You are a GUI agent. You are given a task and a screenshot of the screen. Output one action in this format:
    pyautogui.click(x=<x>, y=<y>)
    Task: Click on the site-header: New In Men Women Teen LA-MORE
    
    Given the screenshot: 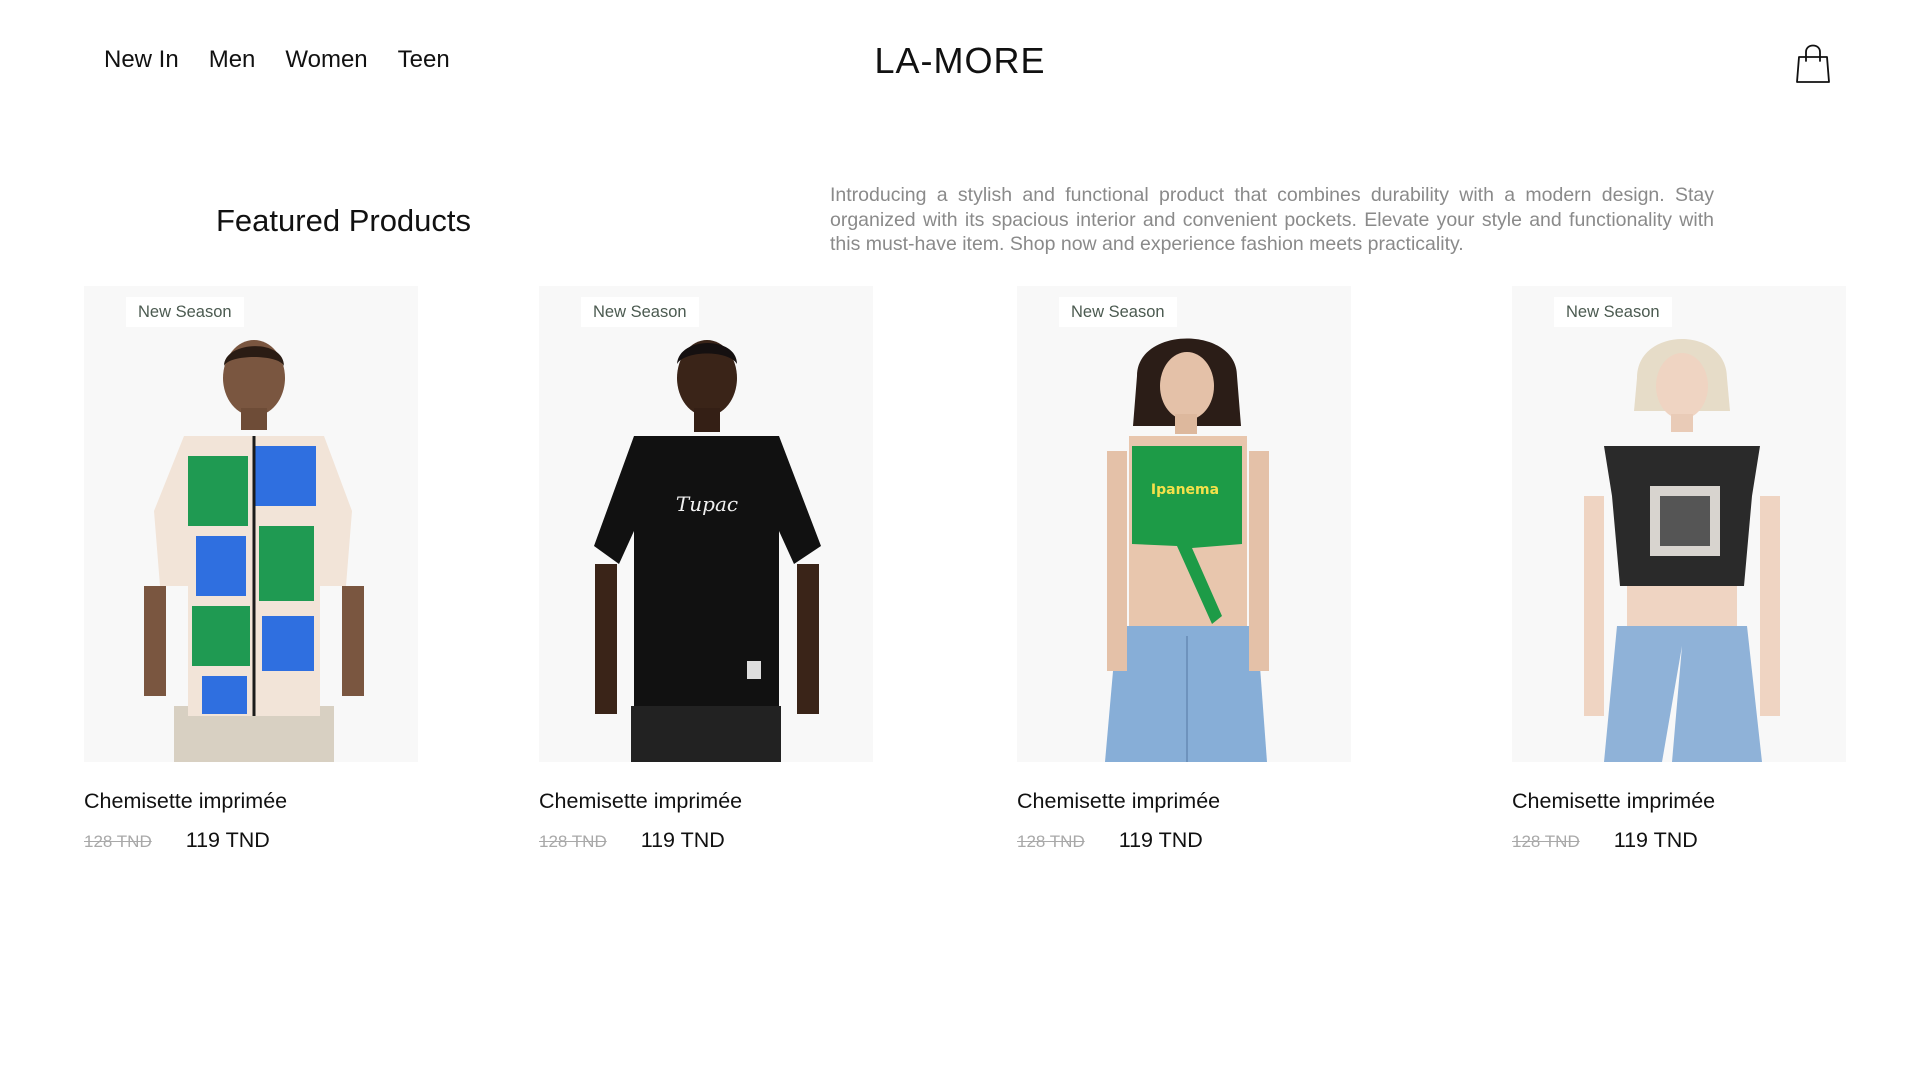 What is the action you would take?
    pyautogui.click(x=960, y=65)
    